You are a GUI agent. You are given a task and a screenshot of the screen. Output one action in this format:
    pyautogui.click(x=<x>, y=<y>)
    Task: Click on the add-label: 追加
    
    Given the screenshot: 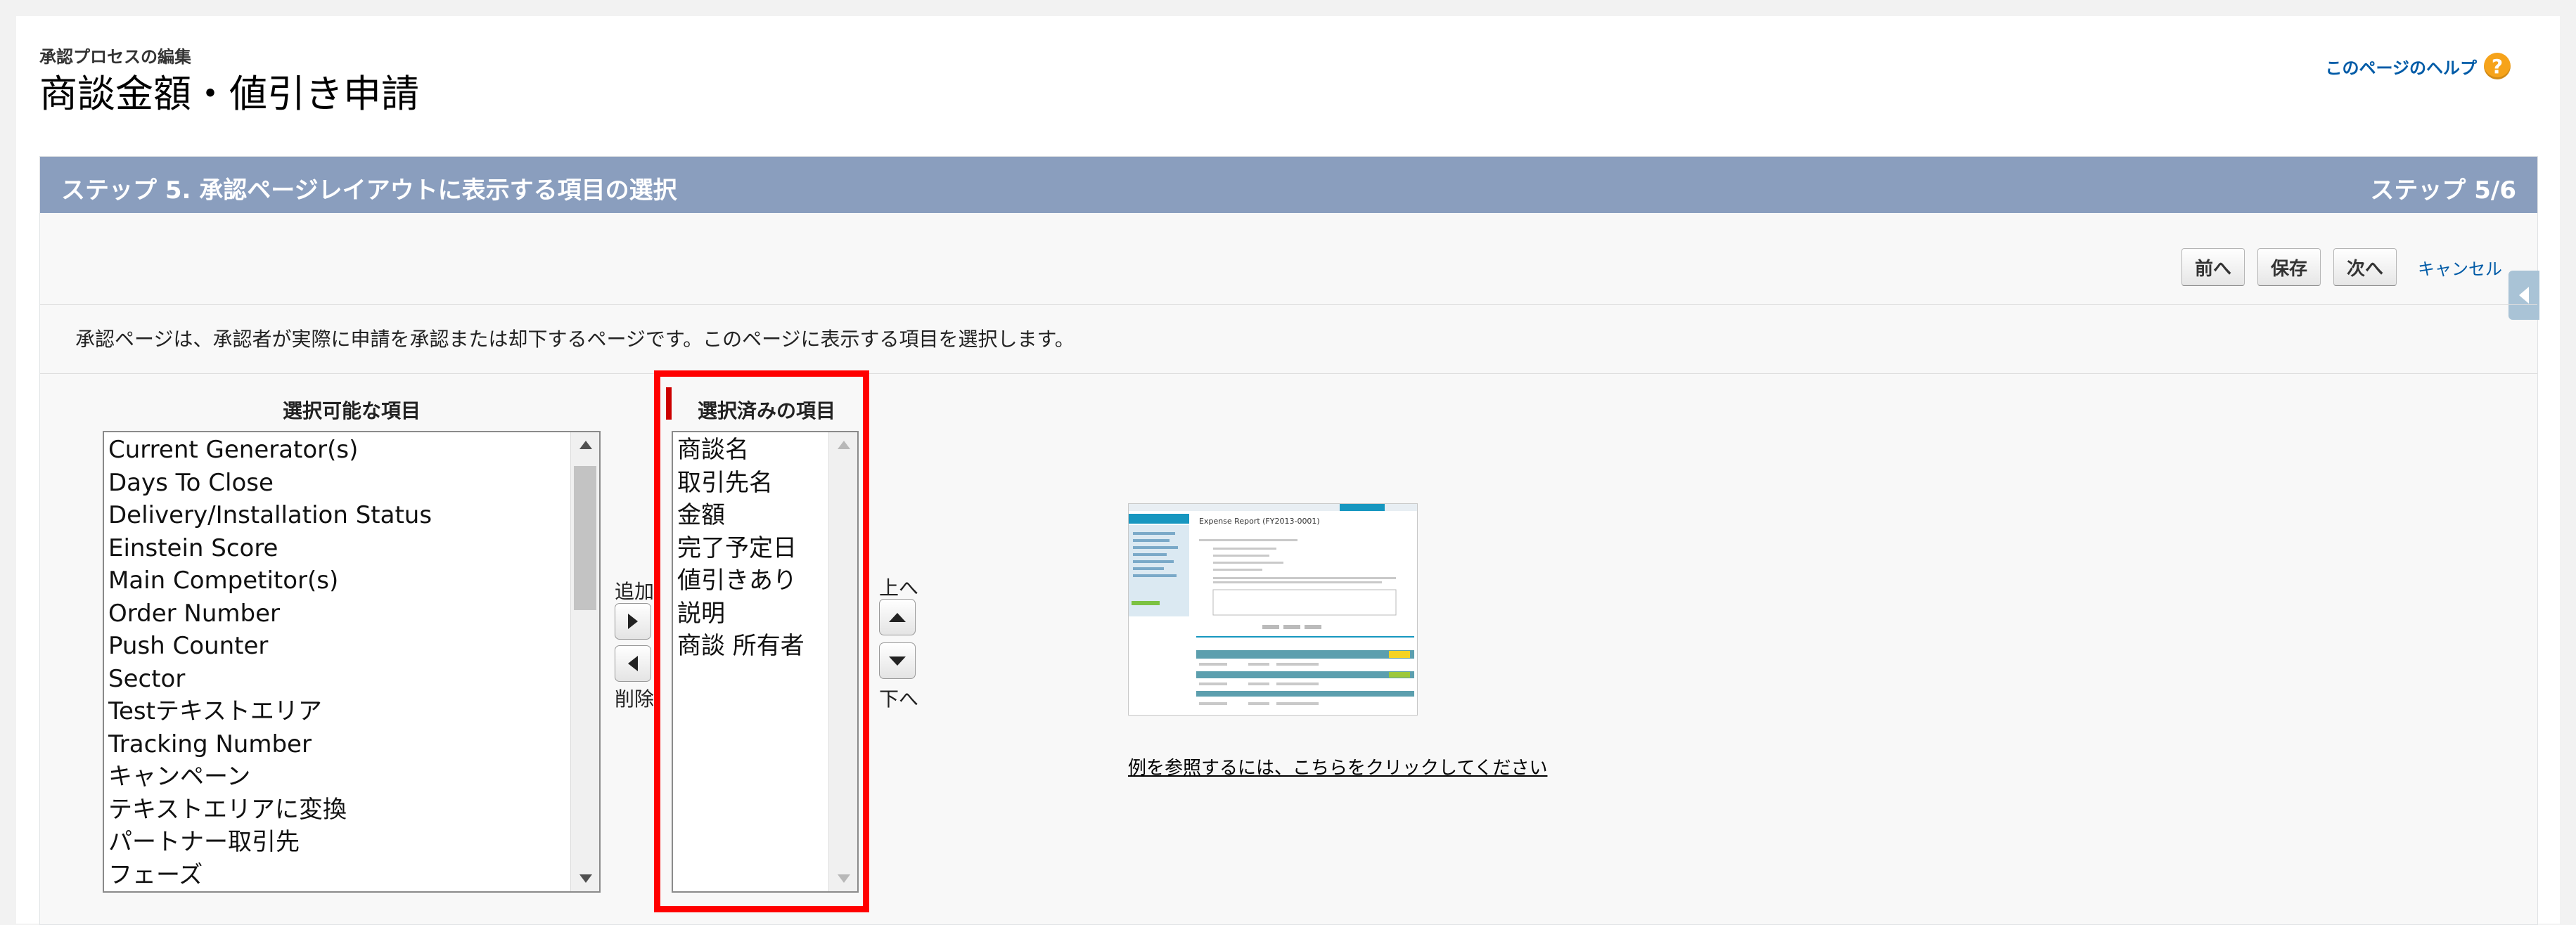 What is the action you would take?
    pyautogui.click(x=635, y=591)
    